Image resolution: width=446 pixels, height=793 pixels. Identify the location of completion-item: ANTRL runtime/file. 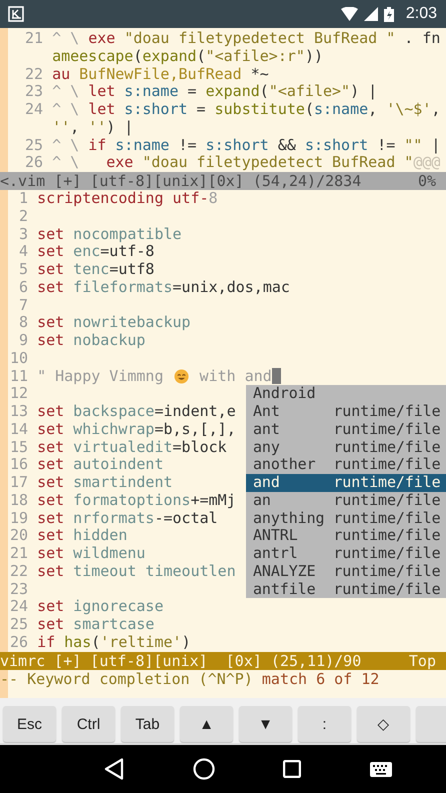
(346, 536).